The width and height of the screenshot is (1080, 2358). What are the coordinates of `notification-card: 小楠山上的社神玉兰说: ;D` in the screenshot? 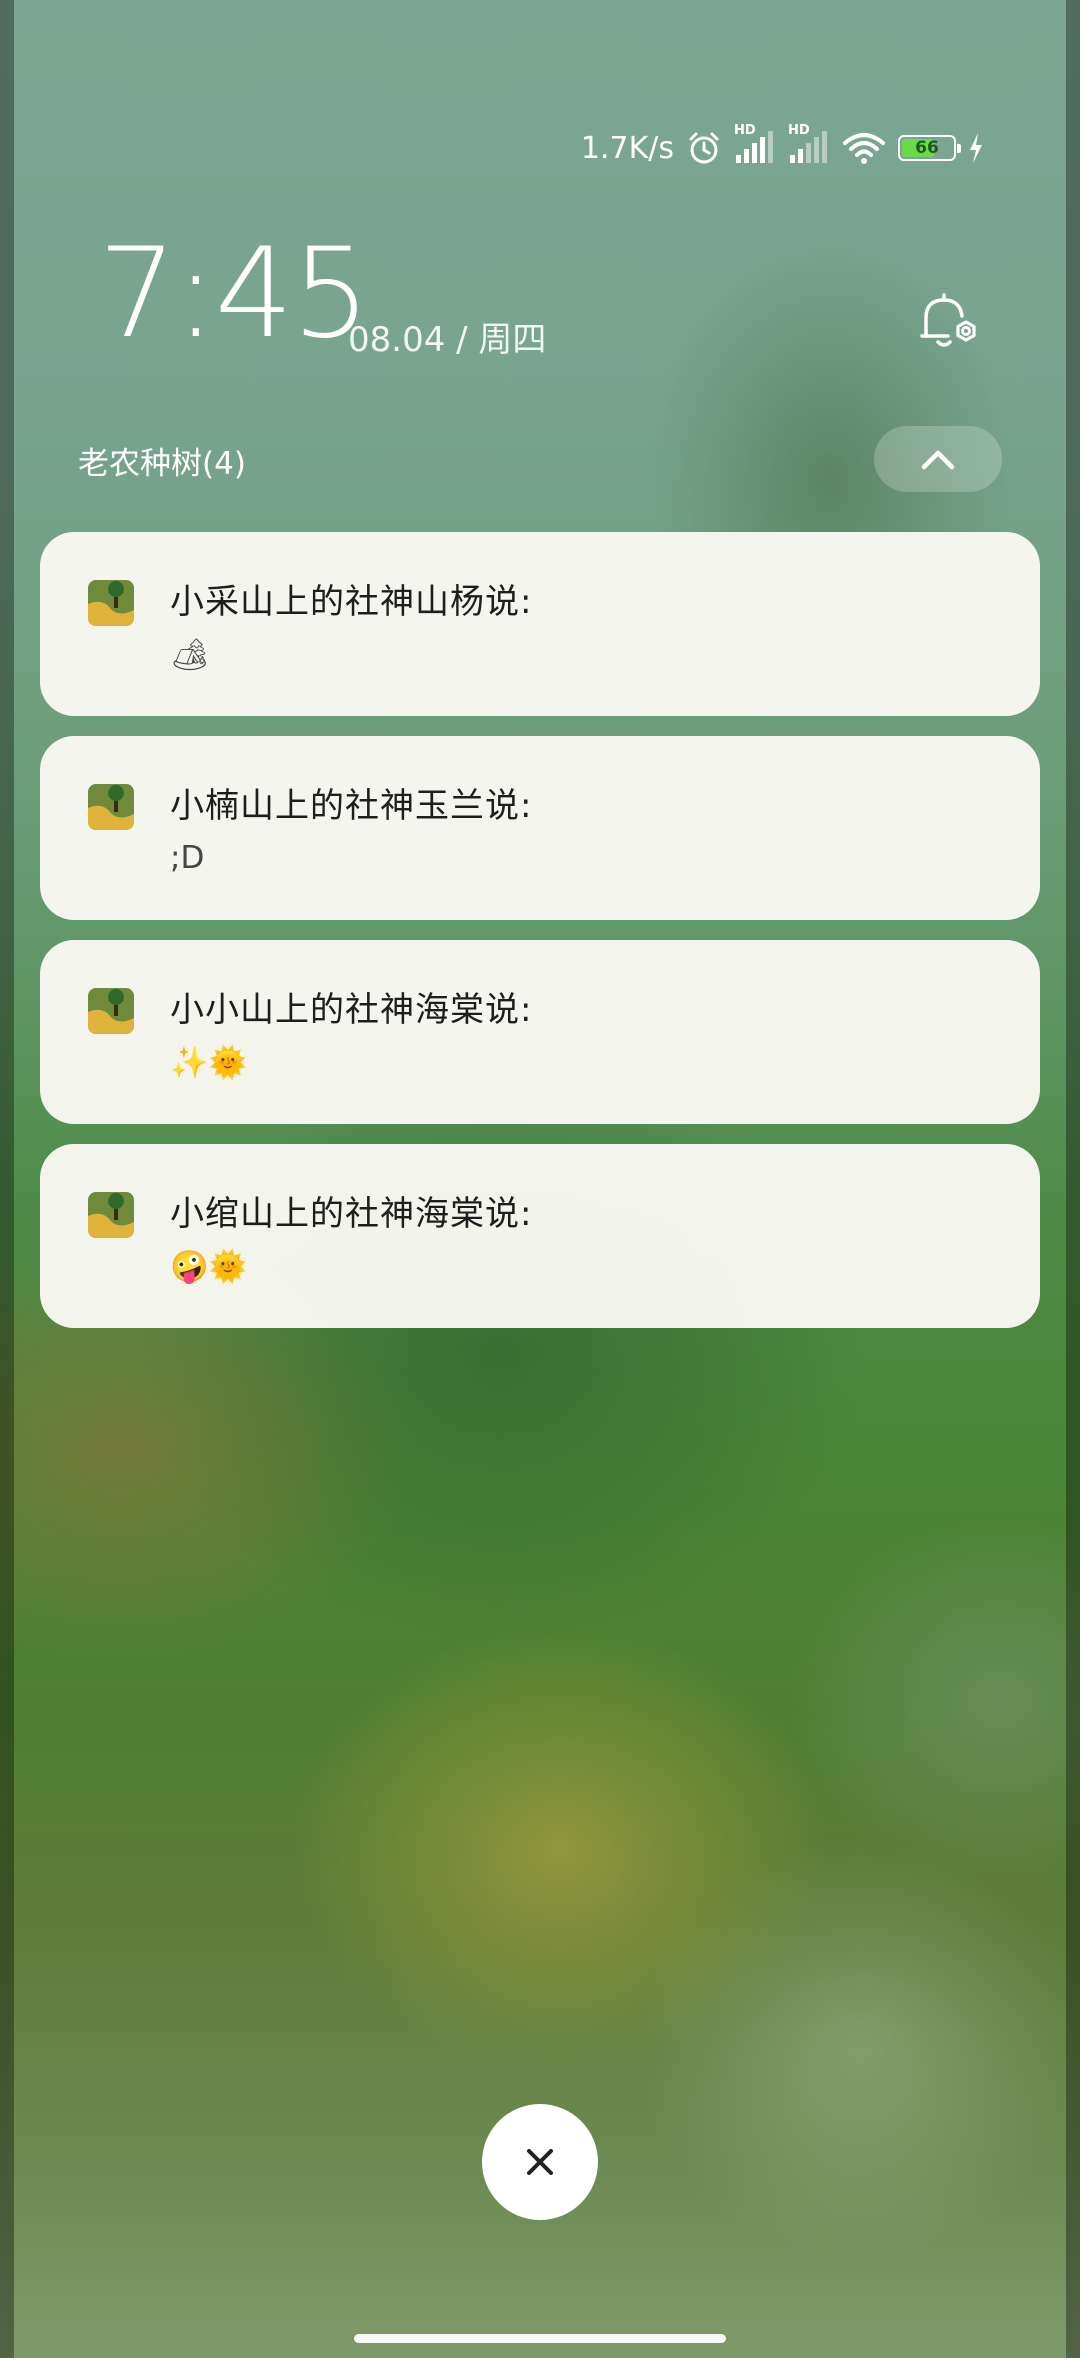 It's located at (540, 828).